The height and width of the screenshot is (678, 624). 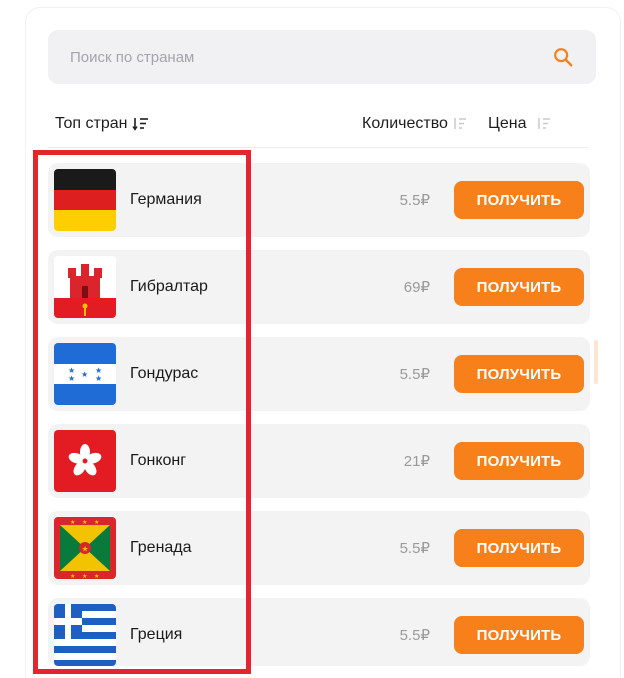 What do you see at coordinates (169, 286) in the screenshot?
I see `country-name: Гибралтар` at bounding box center [169, 286].